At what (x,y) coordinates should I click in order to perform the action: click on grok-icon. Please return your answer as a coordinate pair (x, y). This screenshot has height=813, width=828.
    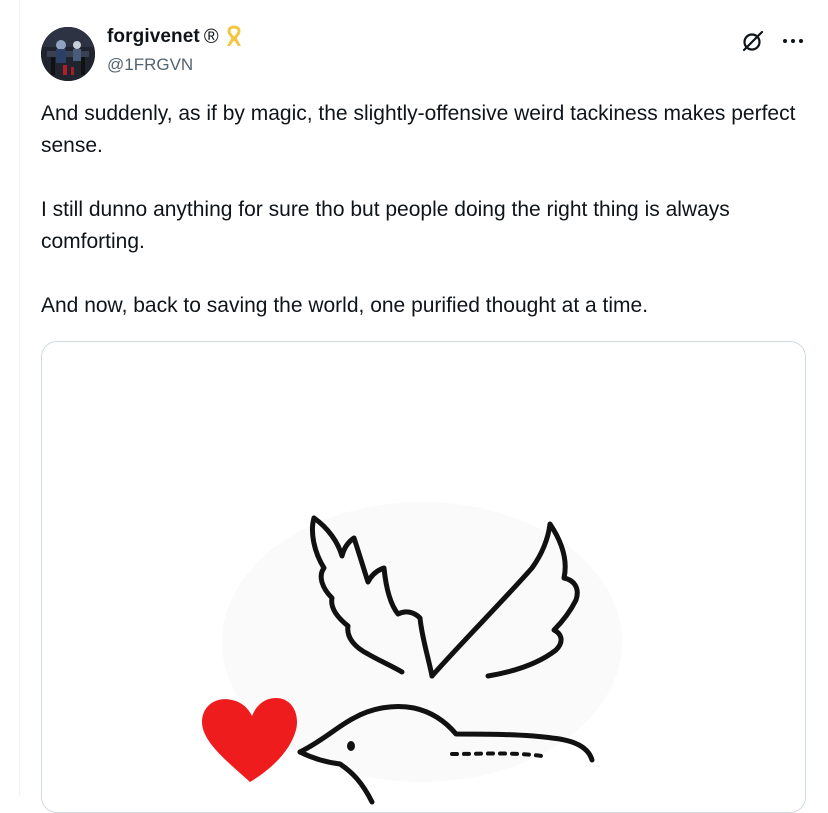
    Looking at the image, I should click on (753, 41).